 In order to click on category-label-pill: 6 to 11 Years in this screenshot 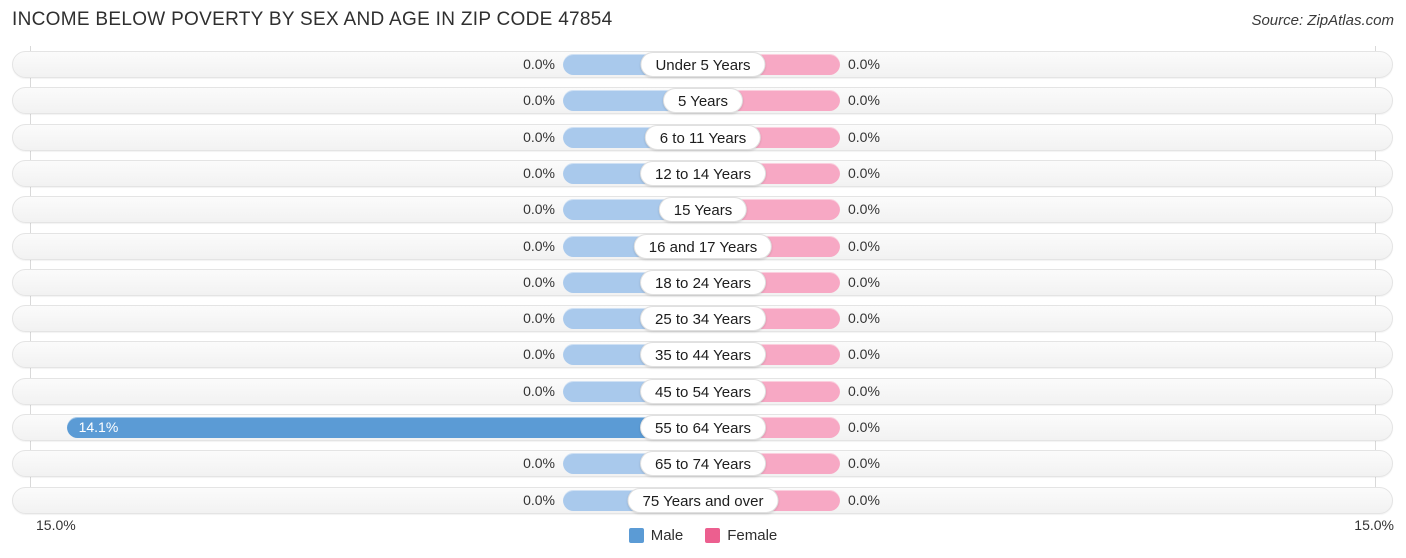, I will do `click(703, 137)`.